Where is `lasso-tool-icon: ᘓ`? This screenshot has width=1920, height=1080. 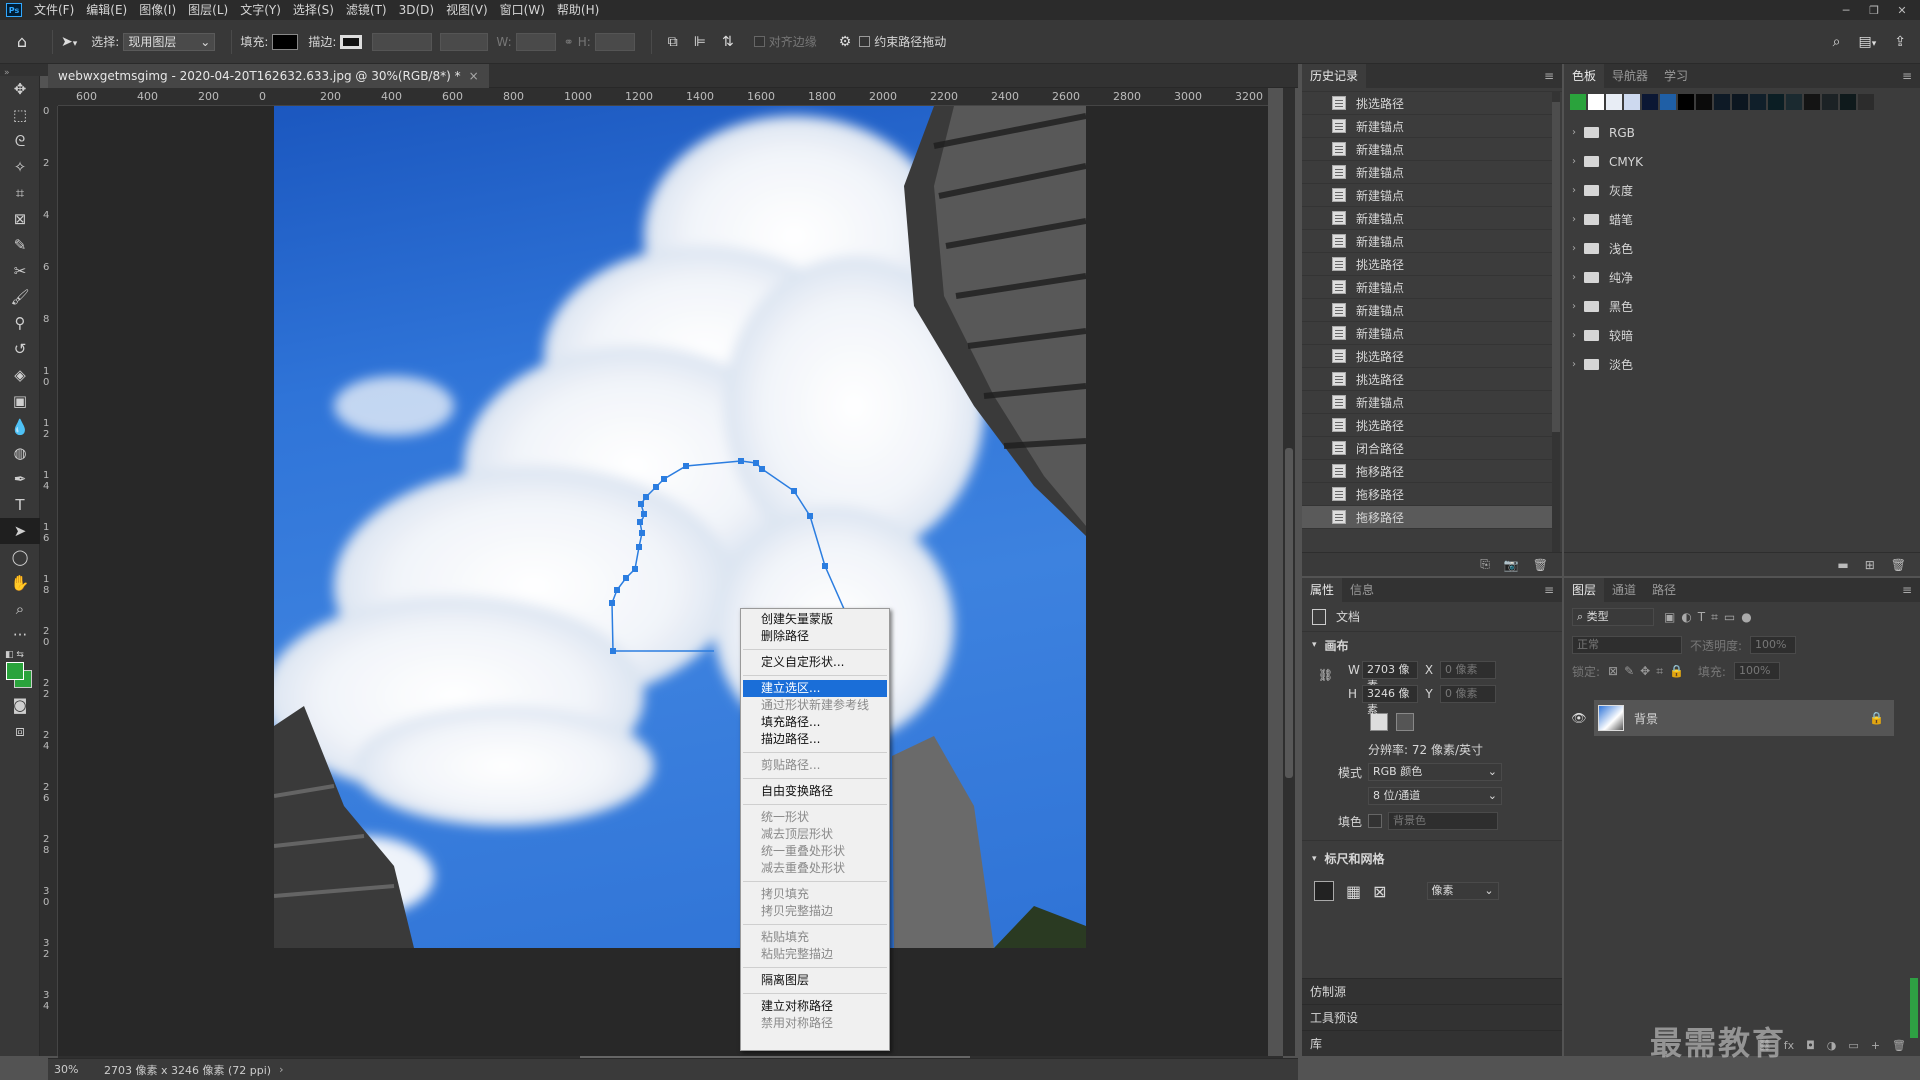 lasso-tool-icon: ᘓ is located at coordinates (20, 141).